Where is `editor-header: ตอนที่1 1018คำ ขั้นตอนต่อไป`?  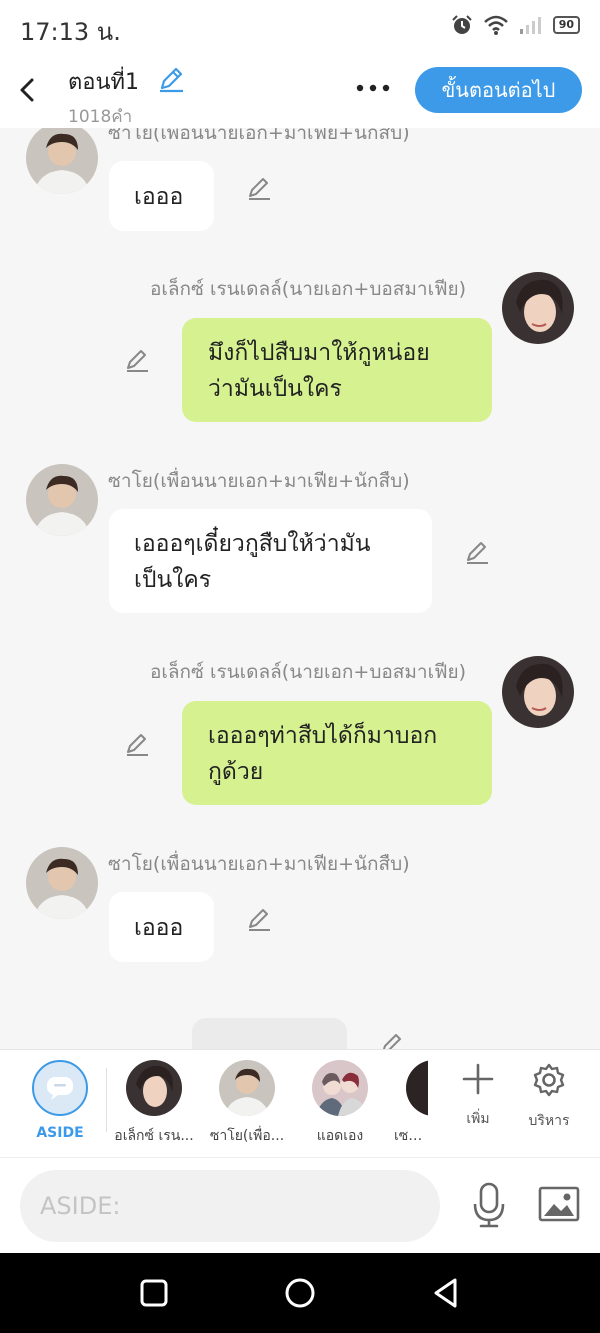
editor-header: ตอนที่1 1018คำ ขั้นตอนต่อไป is located at coordinates (300, 91).